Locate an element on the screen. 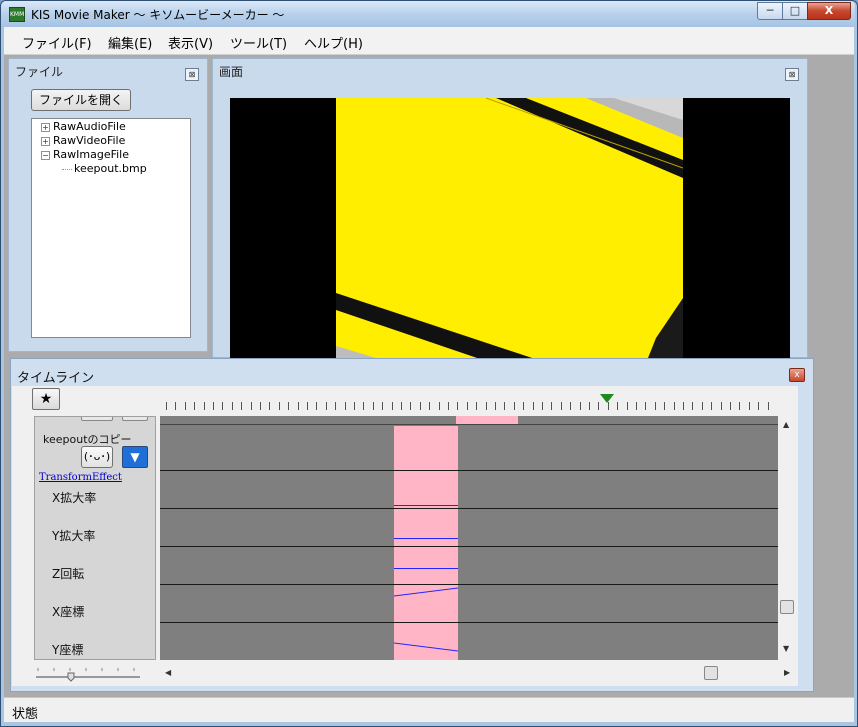  tree-item-raw-audio: + RawAudioFile is located at coordinates (83, 127).